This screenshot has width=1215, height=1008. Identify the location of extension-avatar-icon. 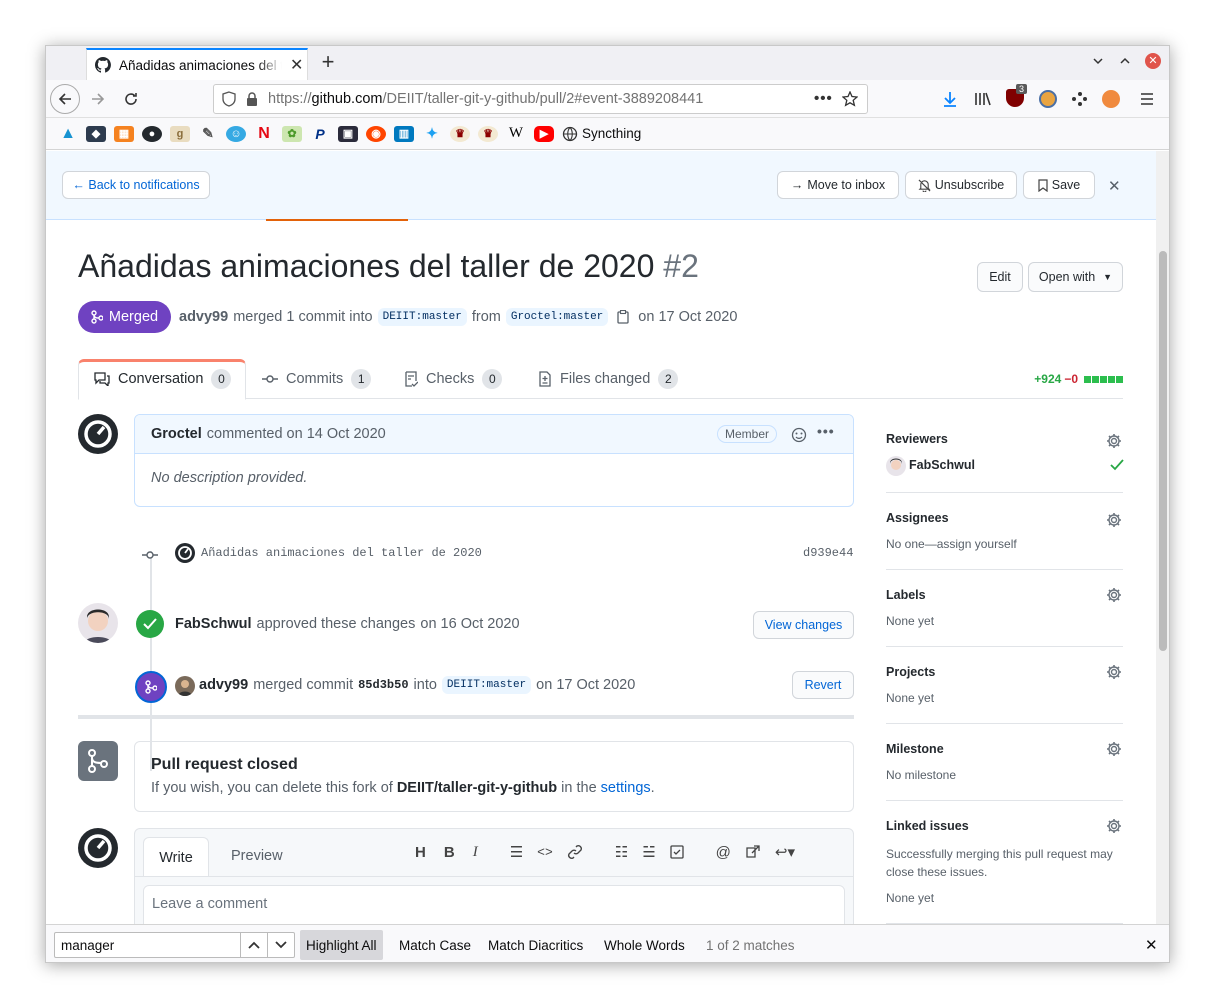
(1111, 99).